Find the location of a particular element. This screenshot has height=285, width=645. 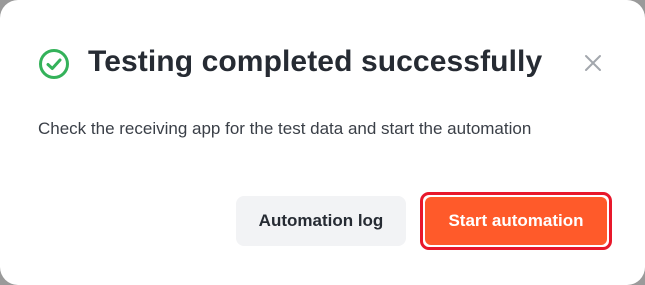

start-automation-highlight: Start automation is located at coordinates (516, 221).